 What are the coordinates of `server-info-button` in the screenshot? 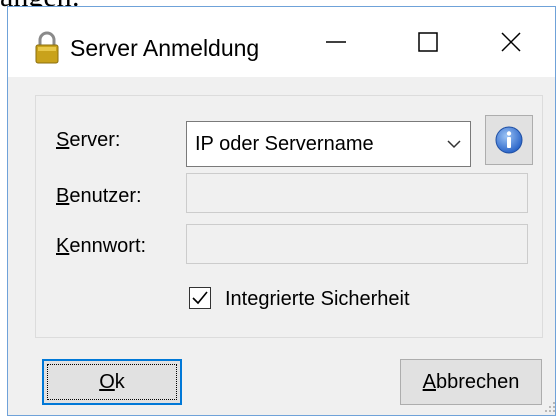 It's located at (509, 140).